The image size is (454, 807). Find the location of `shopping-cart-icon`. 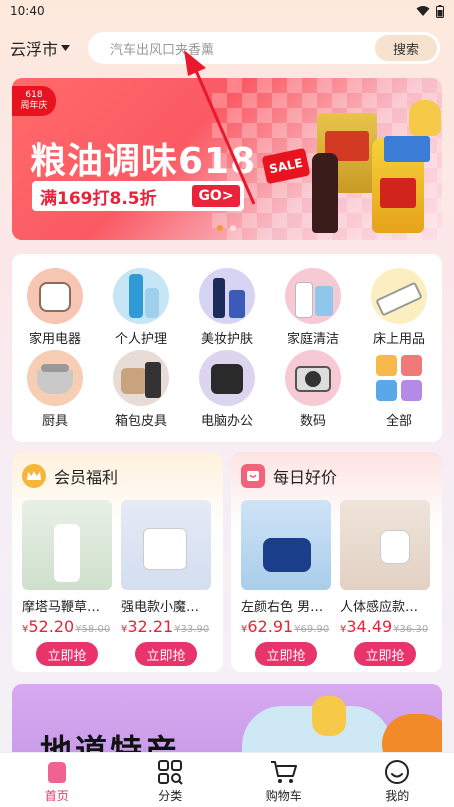

shopping-cart-icon is located at coordinates (283, 772).